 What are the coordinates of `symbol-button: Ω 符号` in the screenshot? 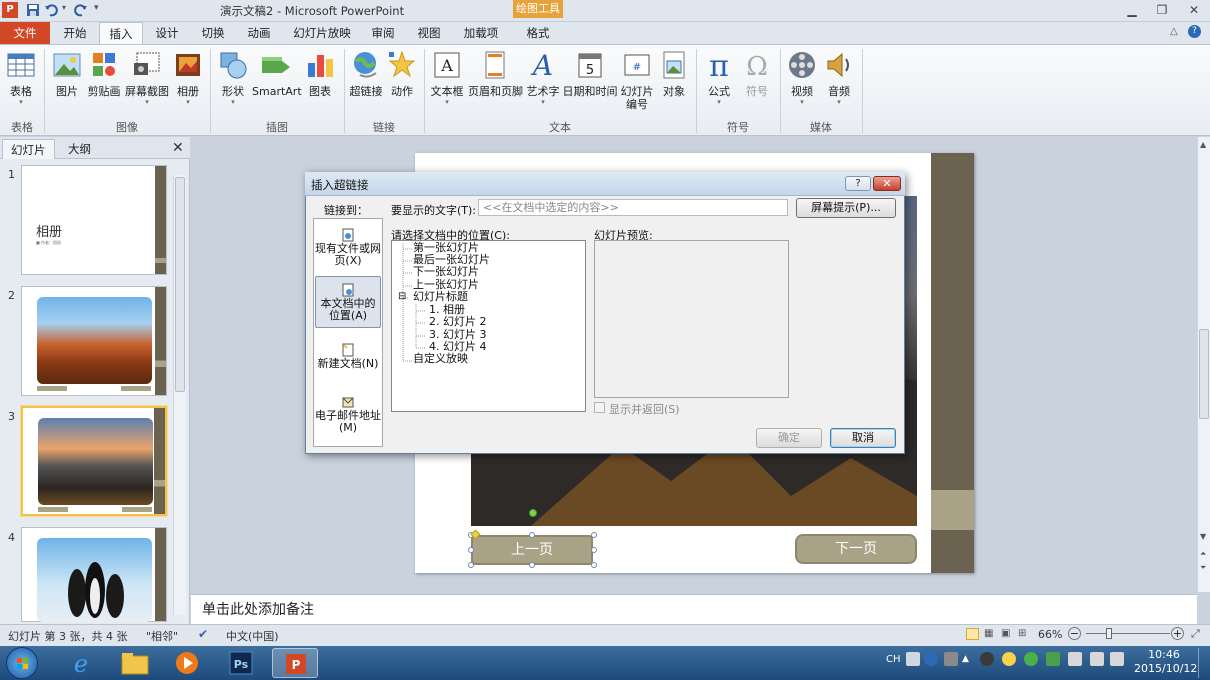 It's located at (757, 73).